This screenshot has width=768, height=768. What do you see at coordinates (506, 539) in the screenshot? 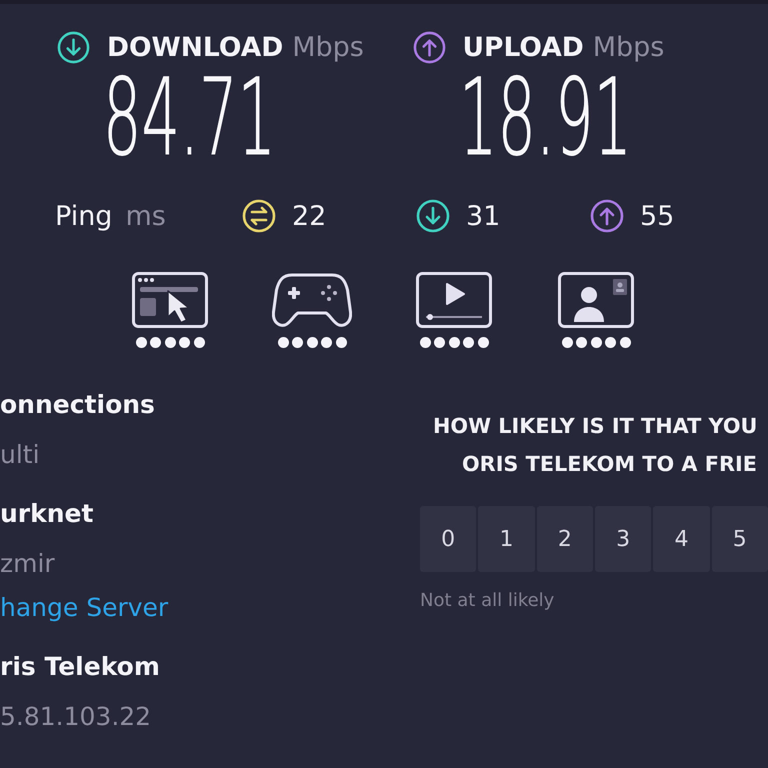
I see `score-button: 1` at bounding box center [506, 539].